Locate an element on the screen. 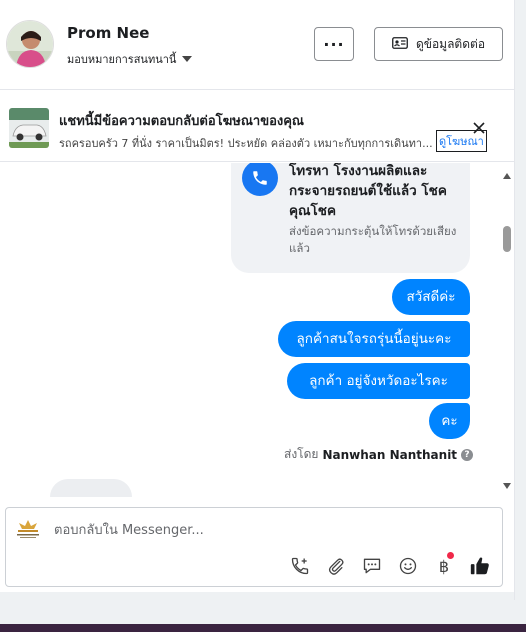  assign-label: มอบหมายการสนทนานี้ is located at coordinates (122, 59).